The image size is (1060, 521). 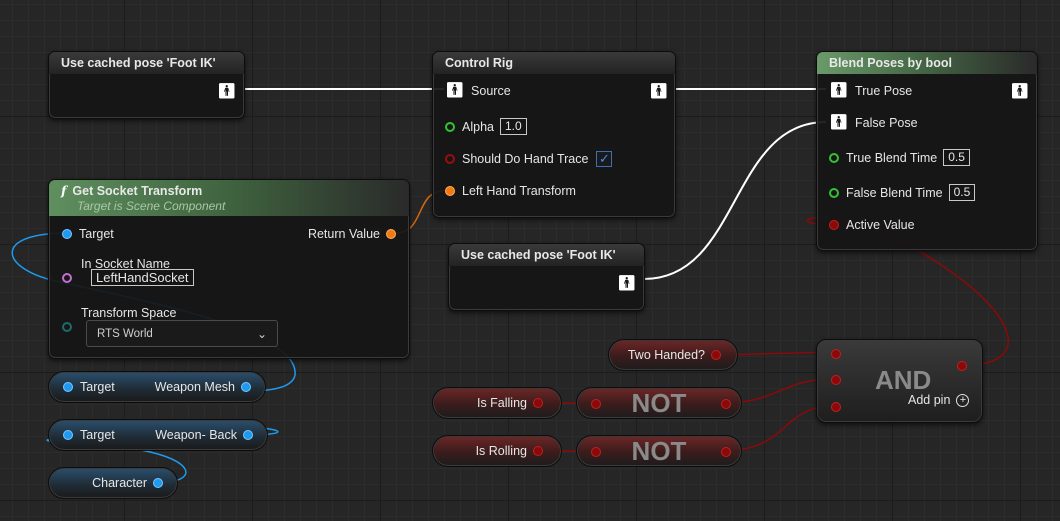 What do you see at coordinates (894, 192) in the screenshot?
I see `pin-label: False Blend Time` at bounding box center [894, 192].